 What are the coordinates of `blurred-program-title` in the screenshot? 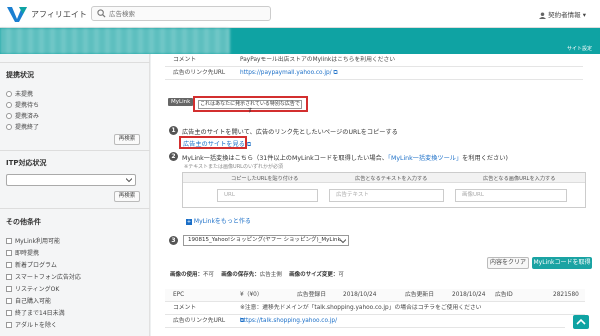 It's located at (115, 41).